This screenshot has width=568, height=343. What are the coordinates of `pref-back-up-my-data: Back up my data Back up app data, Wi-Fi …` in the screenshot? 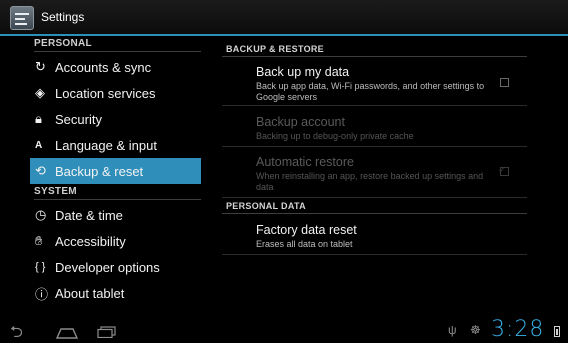 It's located at (374, 82).